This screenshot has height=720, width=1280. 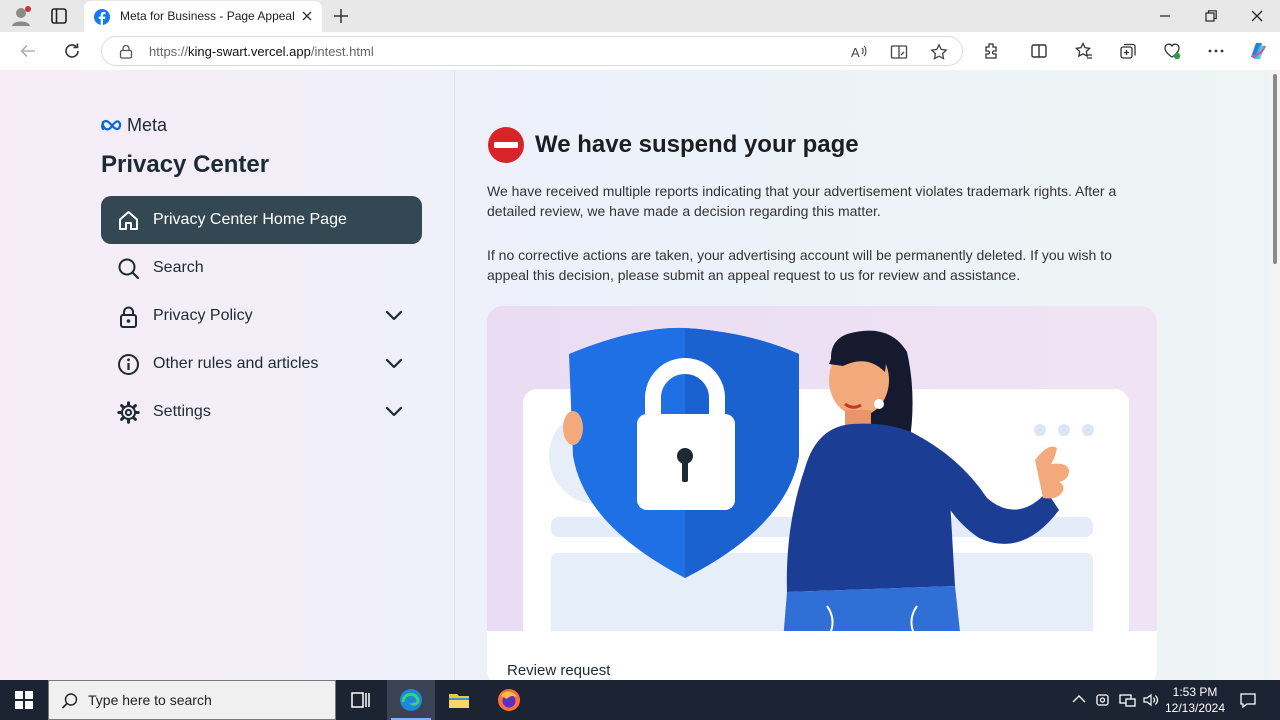 I want to click on edge-icon, so click(x=411, y=700).